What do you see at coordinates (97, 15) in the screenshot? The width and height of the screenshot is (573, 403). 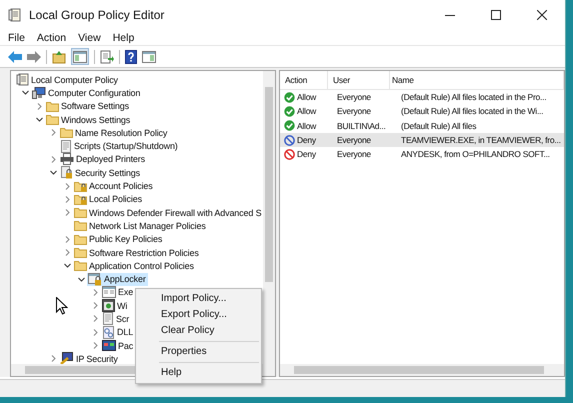 I see `window-title: Local Group Policy Editor` at bounding box center [97, 15].